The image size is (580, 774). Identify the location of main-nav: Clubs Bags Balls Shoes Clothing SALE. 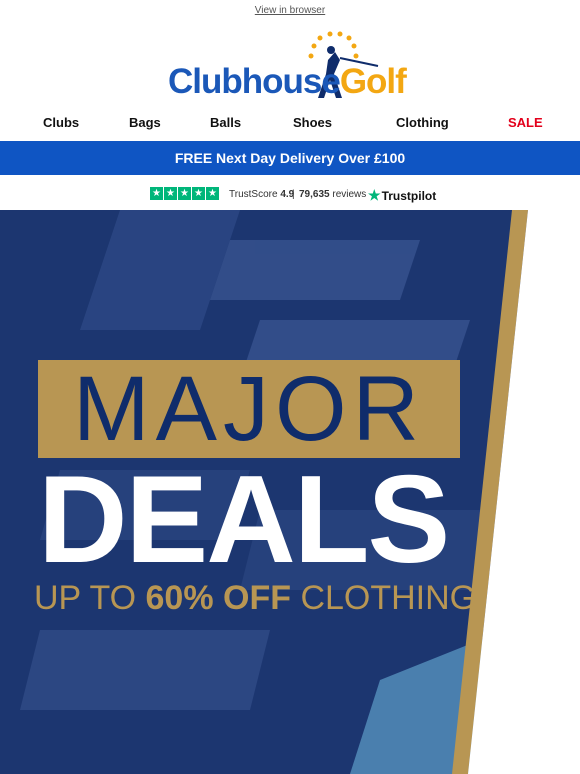
(290, 124).